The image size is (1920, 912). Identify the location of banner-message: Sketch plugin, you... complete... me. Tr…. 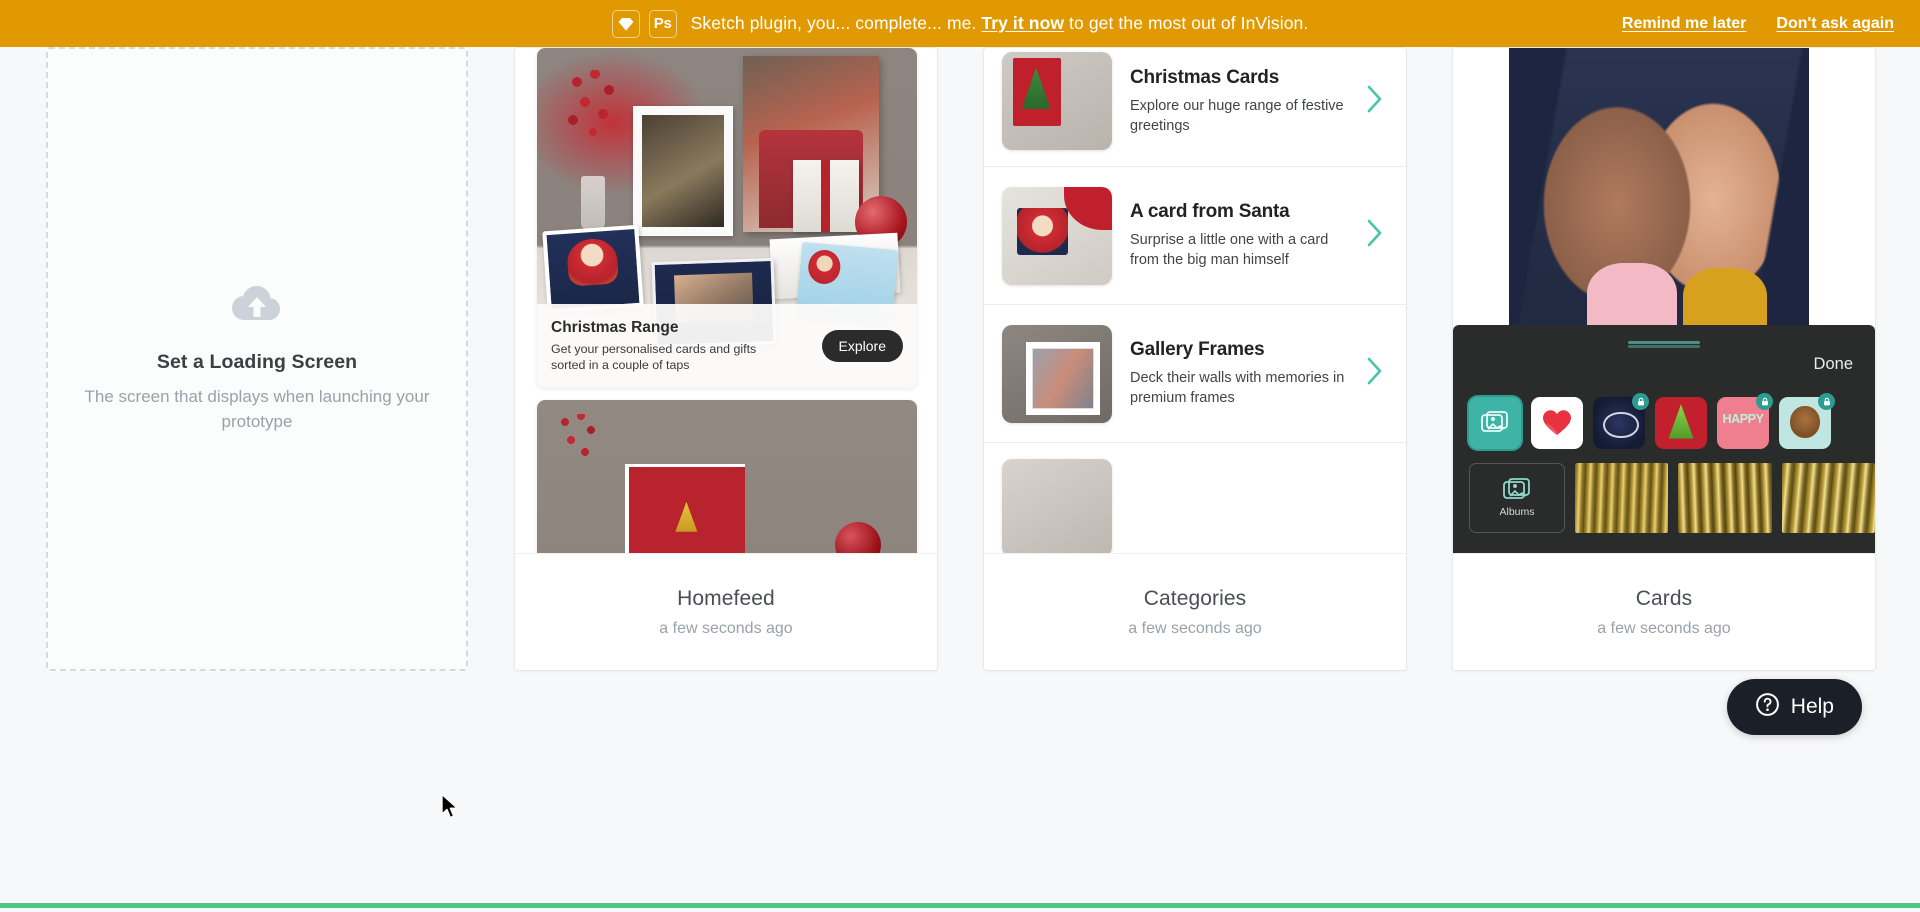
(1000, 23).